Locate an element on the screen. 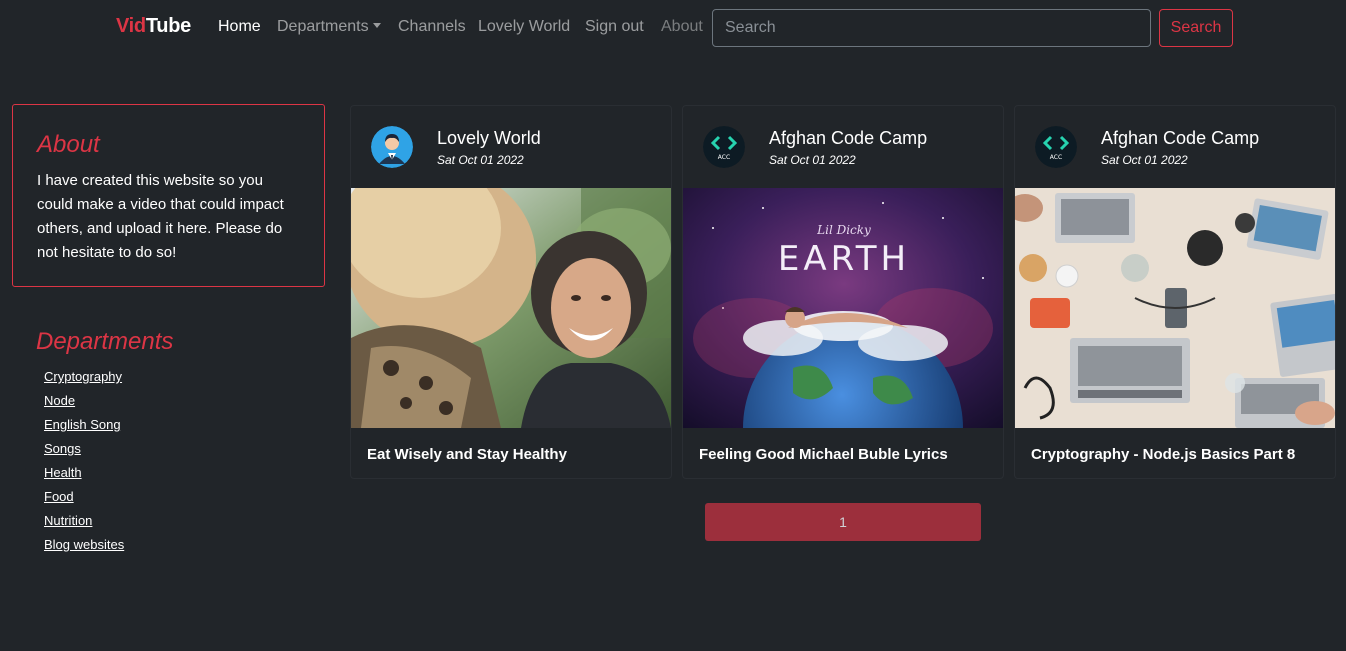 This screenshot has width=1346, height=651. brand-part-2: Tube is located at coordinates (168, 26).